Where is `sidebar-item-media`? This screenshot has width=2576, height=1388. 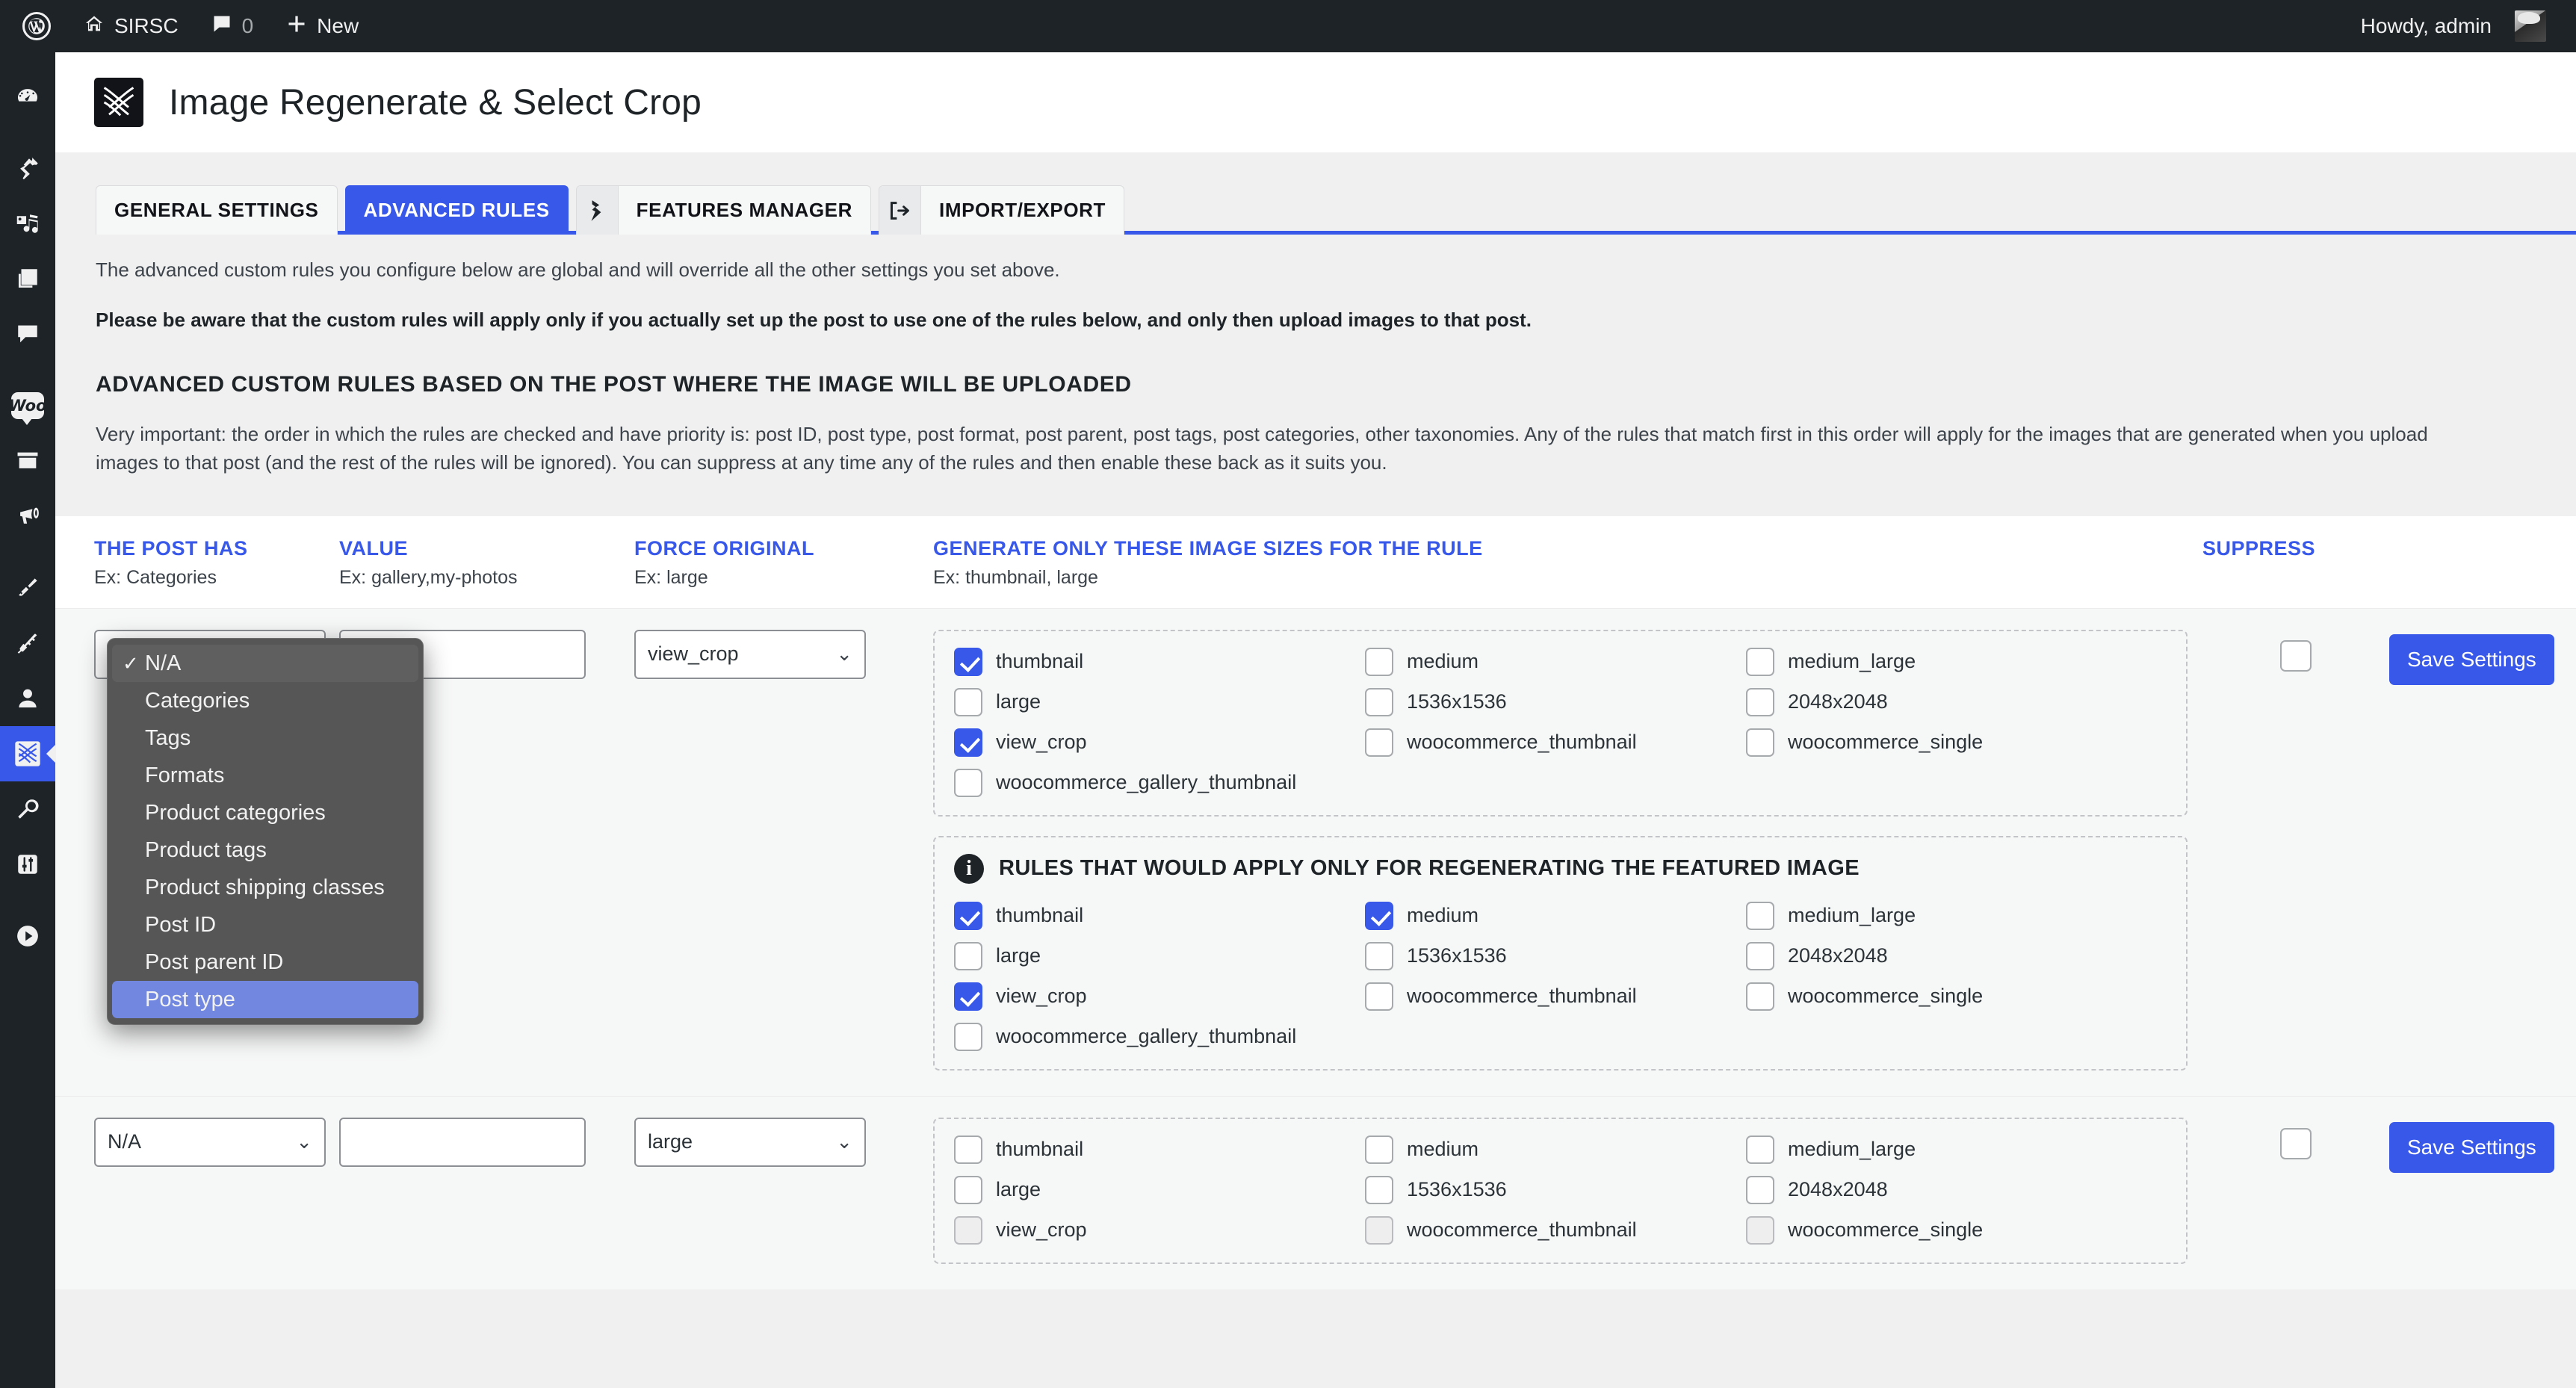
sidebar-item-media is located at coordinates (27, 224).